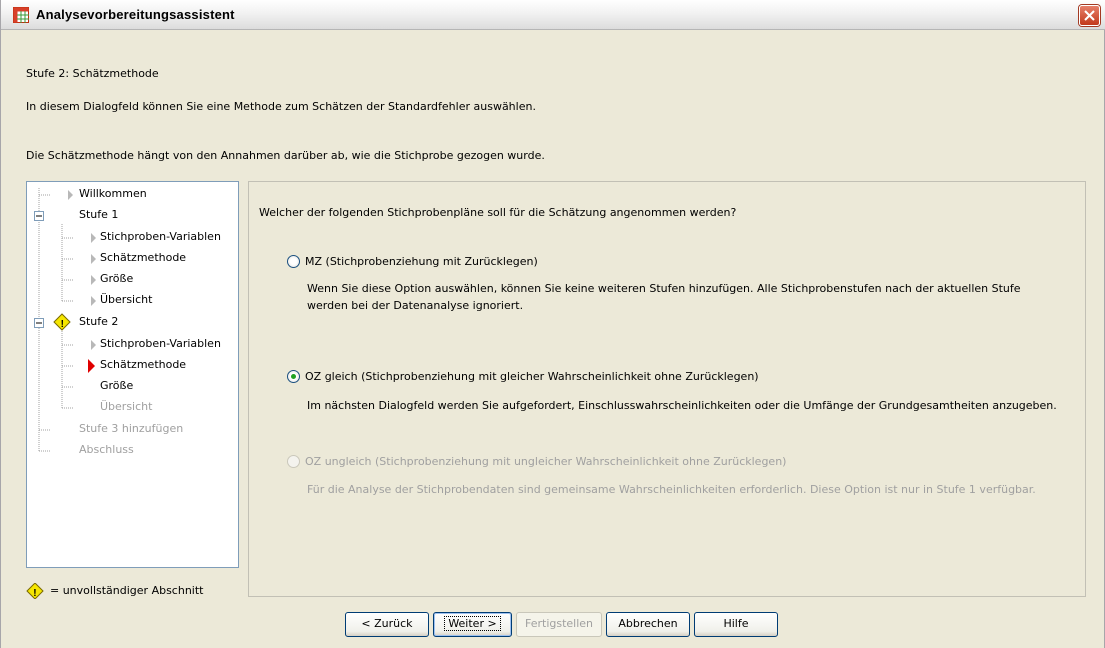 This screenshot has height=648, width=1105. Describe the element at coordinates (415, 305) in the screenshot. I see `option-mz-description-2: werden bei der Datenanalyse ignoriert.` at that location.